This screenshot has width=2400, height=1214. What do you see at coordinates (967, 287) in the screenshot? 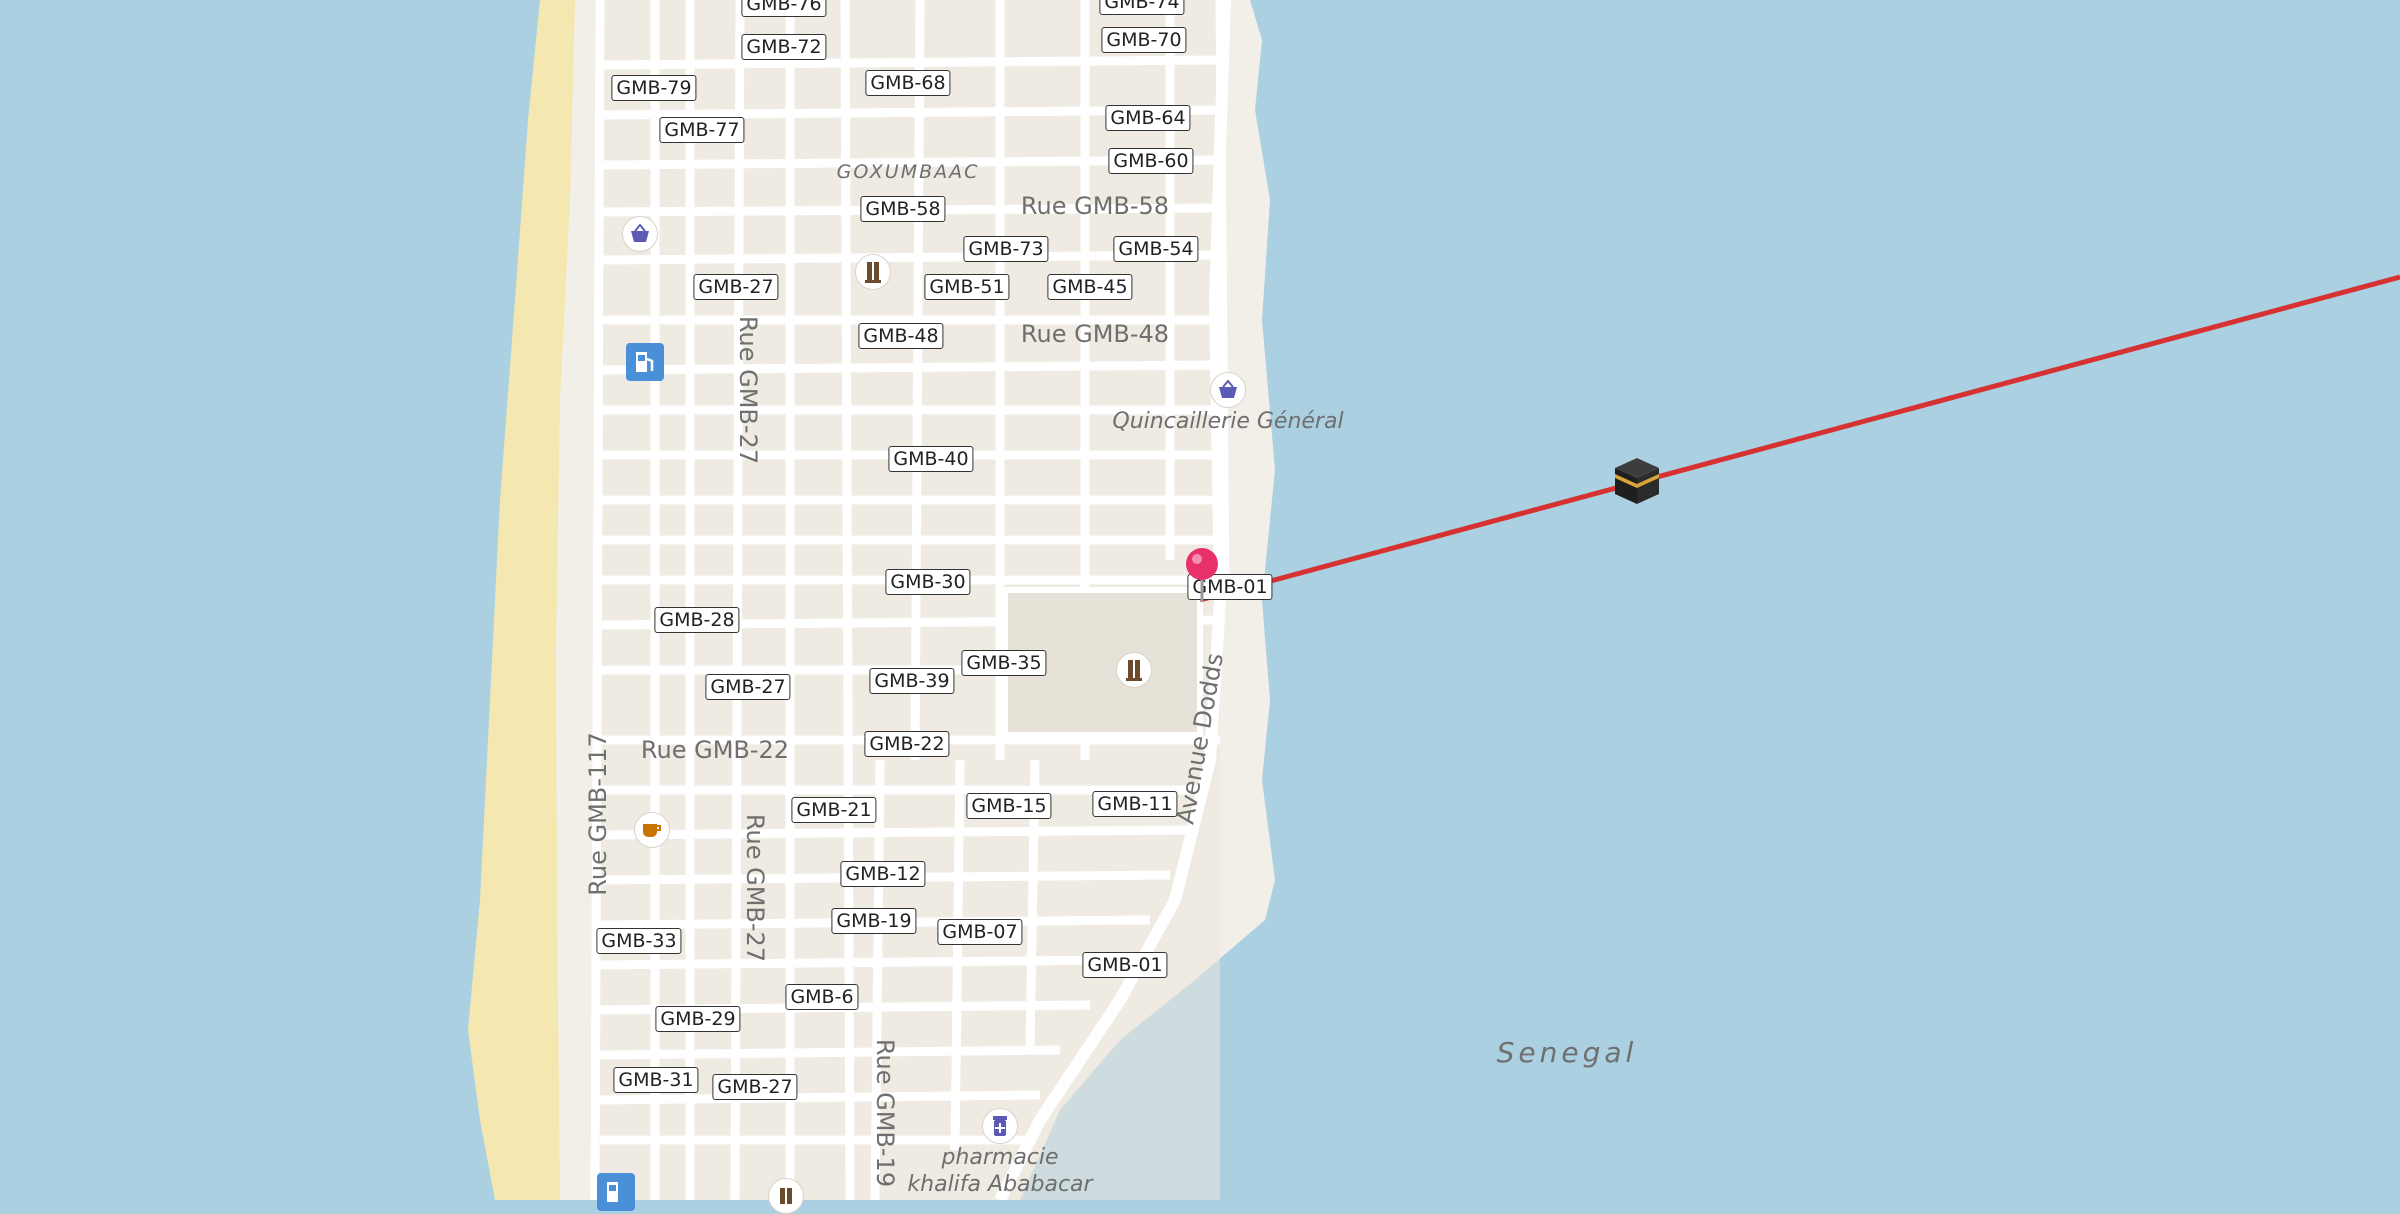
I see `road-ref-label: GMB-51` at bounding box center [967, 287].